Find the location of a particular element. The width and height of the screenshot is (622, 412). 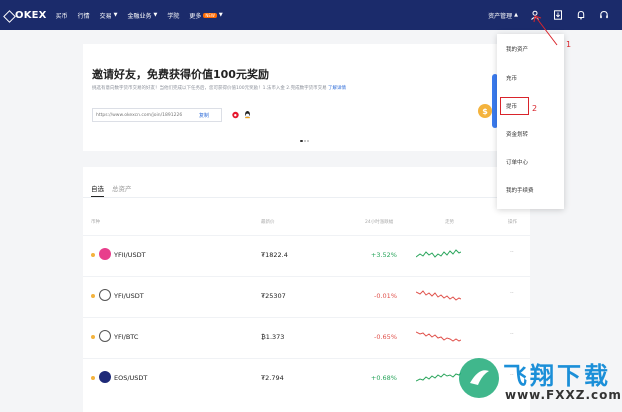

main-nav: 买币 行情 交易 ▼ 金融业务 ▼ 学院 更多 NEW ▼ is located at coordinates (144, 15).